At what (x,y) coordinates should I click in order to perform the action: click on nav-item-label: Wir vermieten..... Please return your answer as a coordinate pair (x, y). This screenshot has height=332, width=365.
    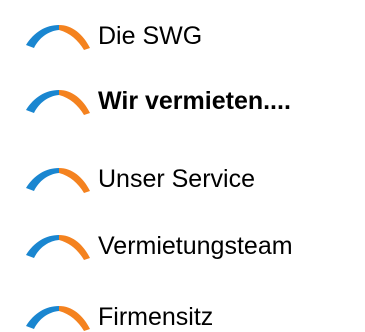
    Looking at the image, I should click on (194, 101).